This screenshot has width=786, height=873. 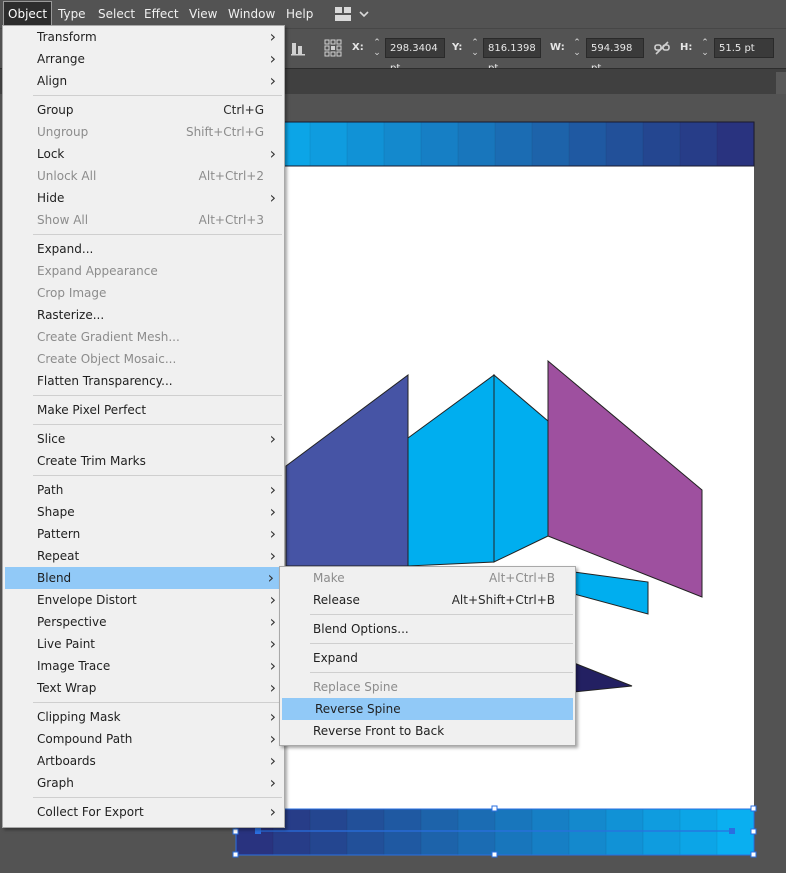 I want to click on menu-item-create-trim-marks: Create Trim Marks, so click(x=143, y=461).